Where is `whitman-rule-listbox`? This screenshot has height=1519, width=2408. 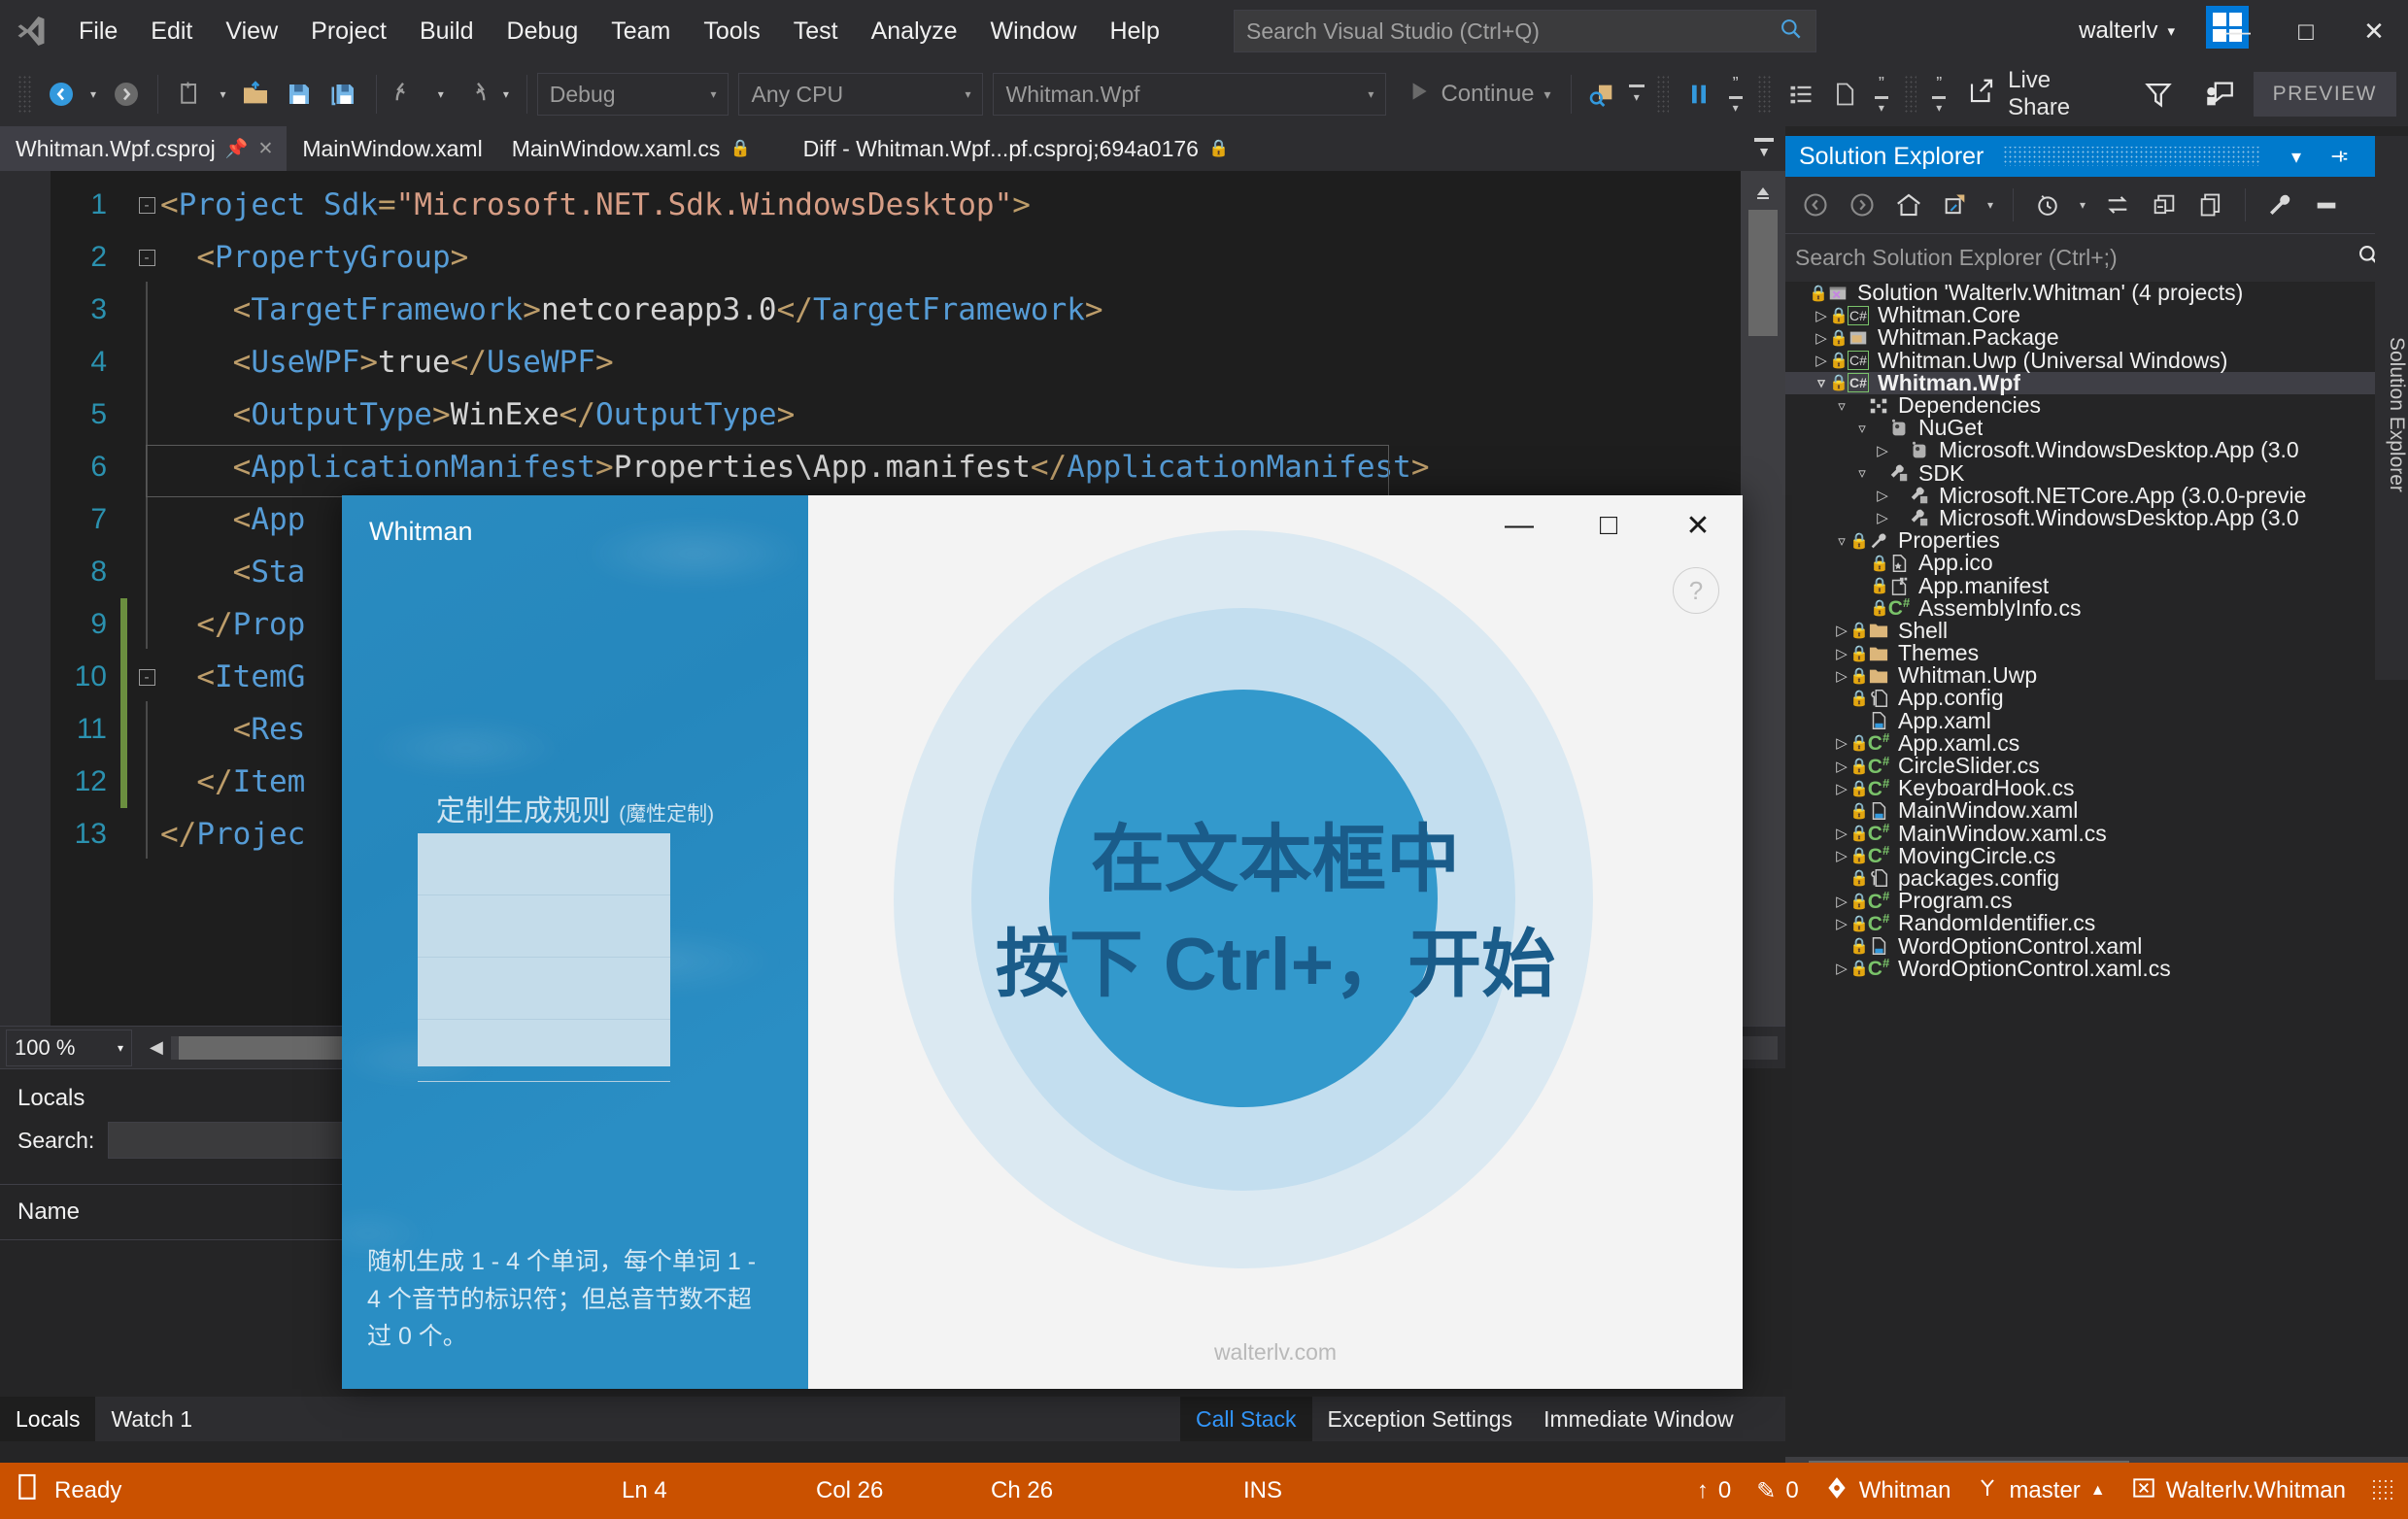 whitman-rule-listbox is located at coordinates (544, 957).